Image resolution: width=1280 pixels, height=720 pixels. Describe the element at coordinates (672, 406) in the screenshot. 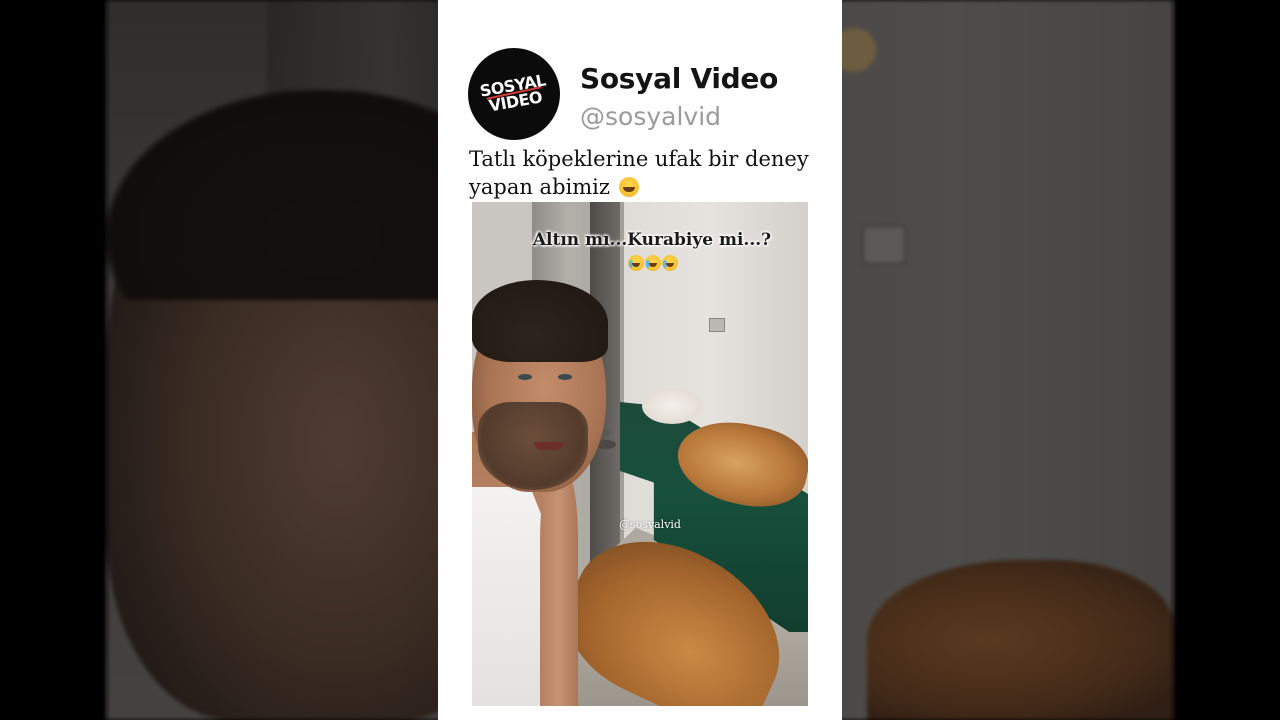

I see `white-dog` at that location.